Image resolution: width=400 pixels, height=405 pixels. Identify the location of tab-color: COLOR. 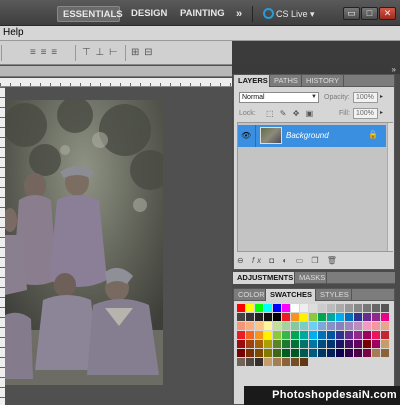
(250, 295).